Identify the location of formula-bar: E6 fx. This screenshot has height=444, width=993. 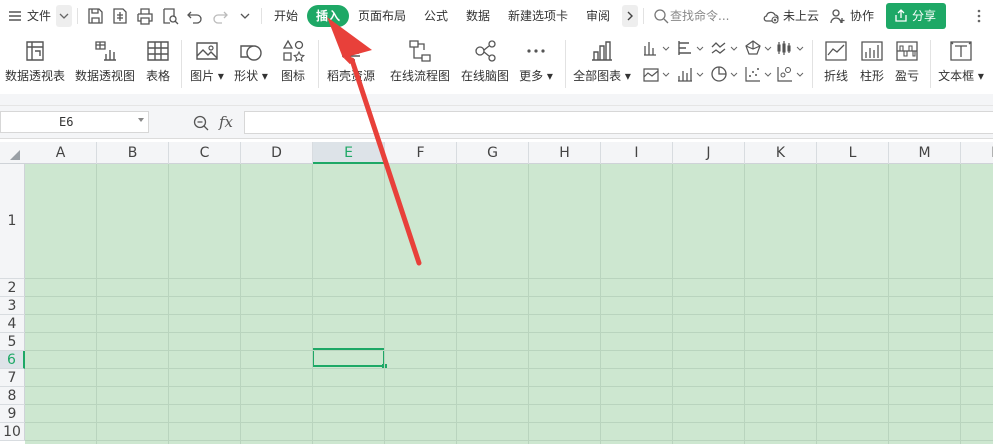
(496, 122).